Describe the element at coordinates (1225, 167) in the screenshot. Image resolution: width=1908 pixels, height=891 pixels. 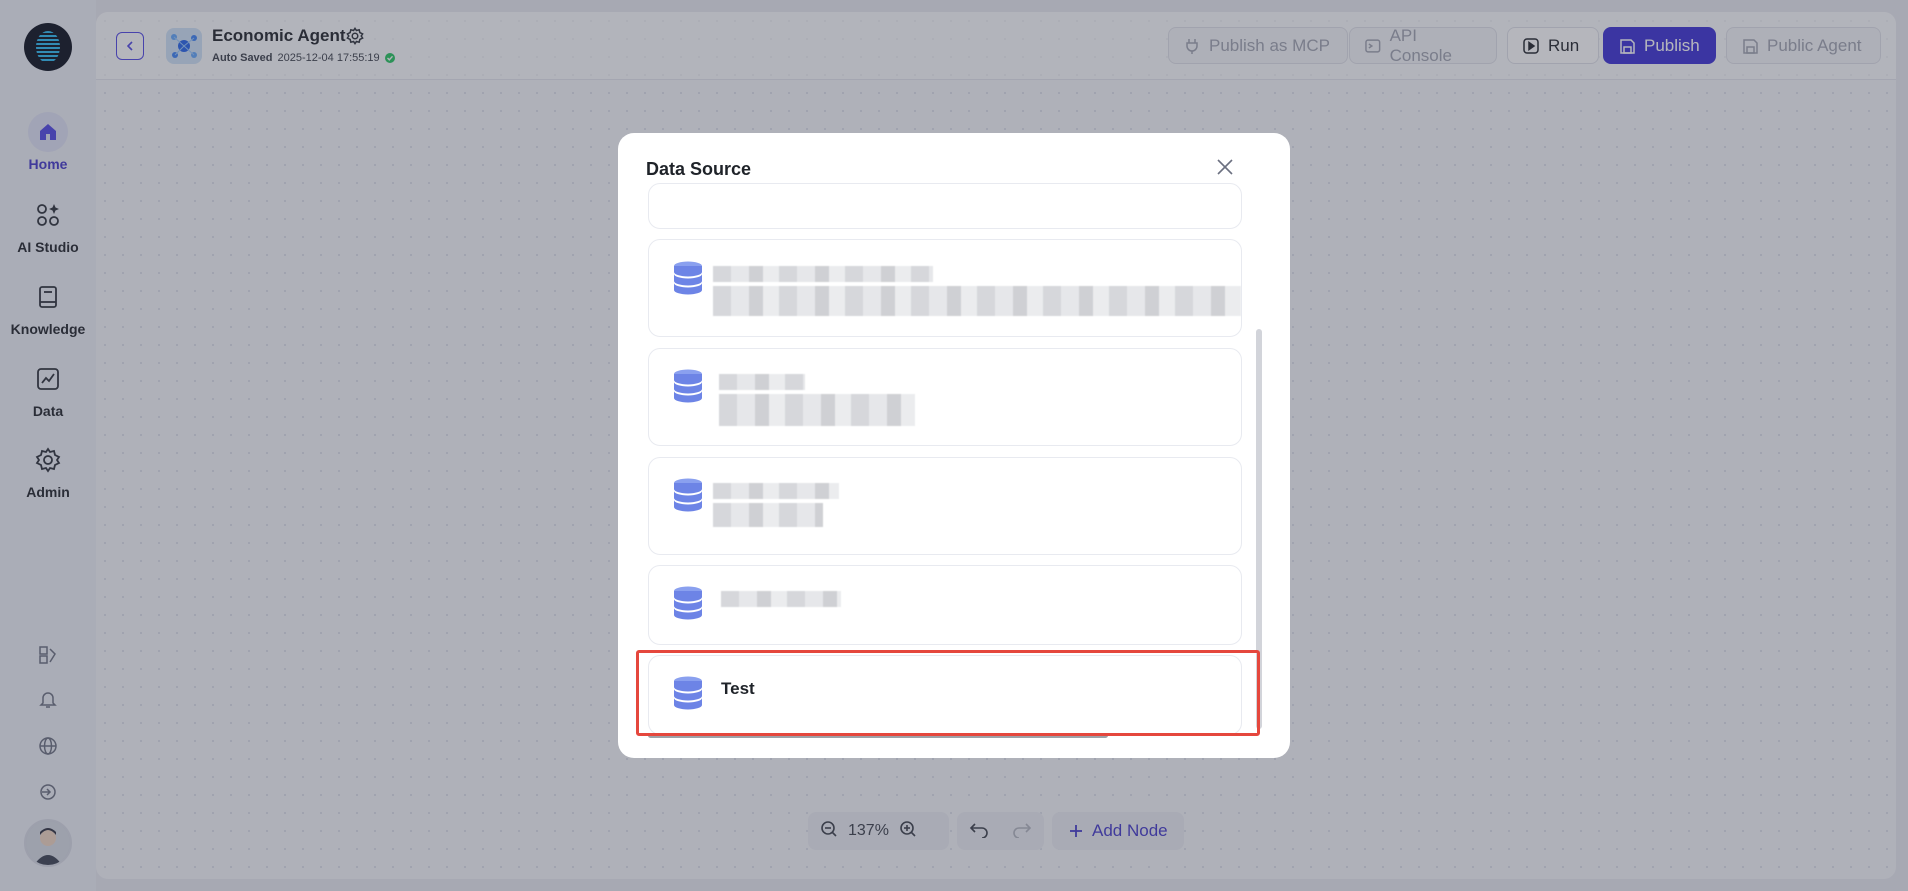
I see `close-icon` at that location.